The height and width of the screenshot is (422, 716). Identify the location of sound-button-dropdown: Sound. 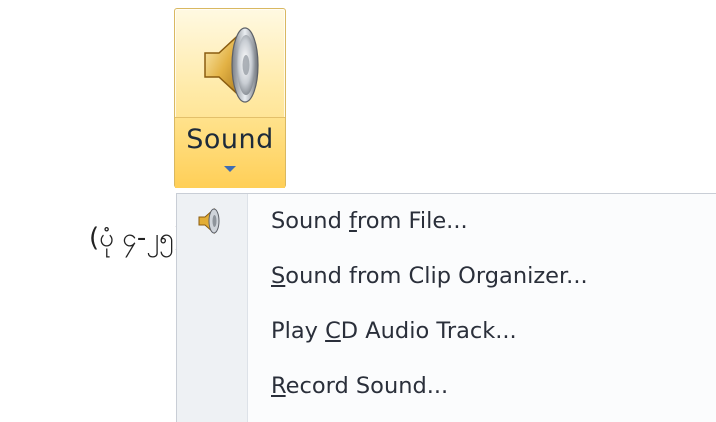
(230, 152).